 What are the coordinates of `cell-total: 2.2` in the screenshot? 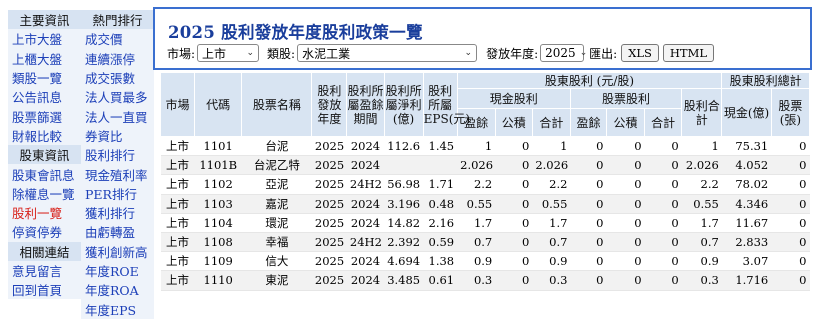 It's located at (701, 184).